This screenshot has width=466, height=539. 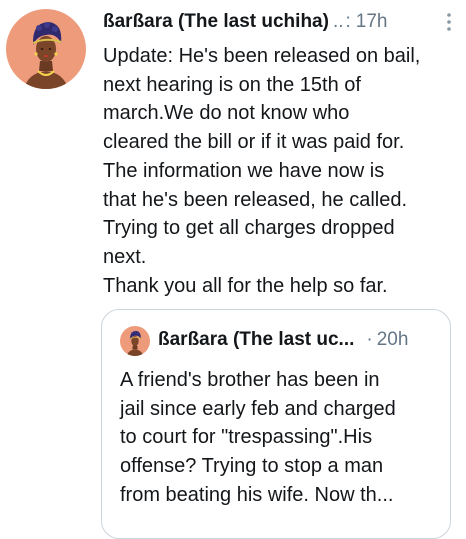 I want to click on tweet-body-line: Thank you all for the help so far., so click(x=245, y=285).